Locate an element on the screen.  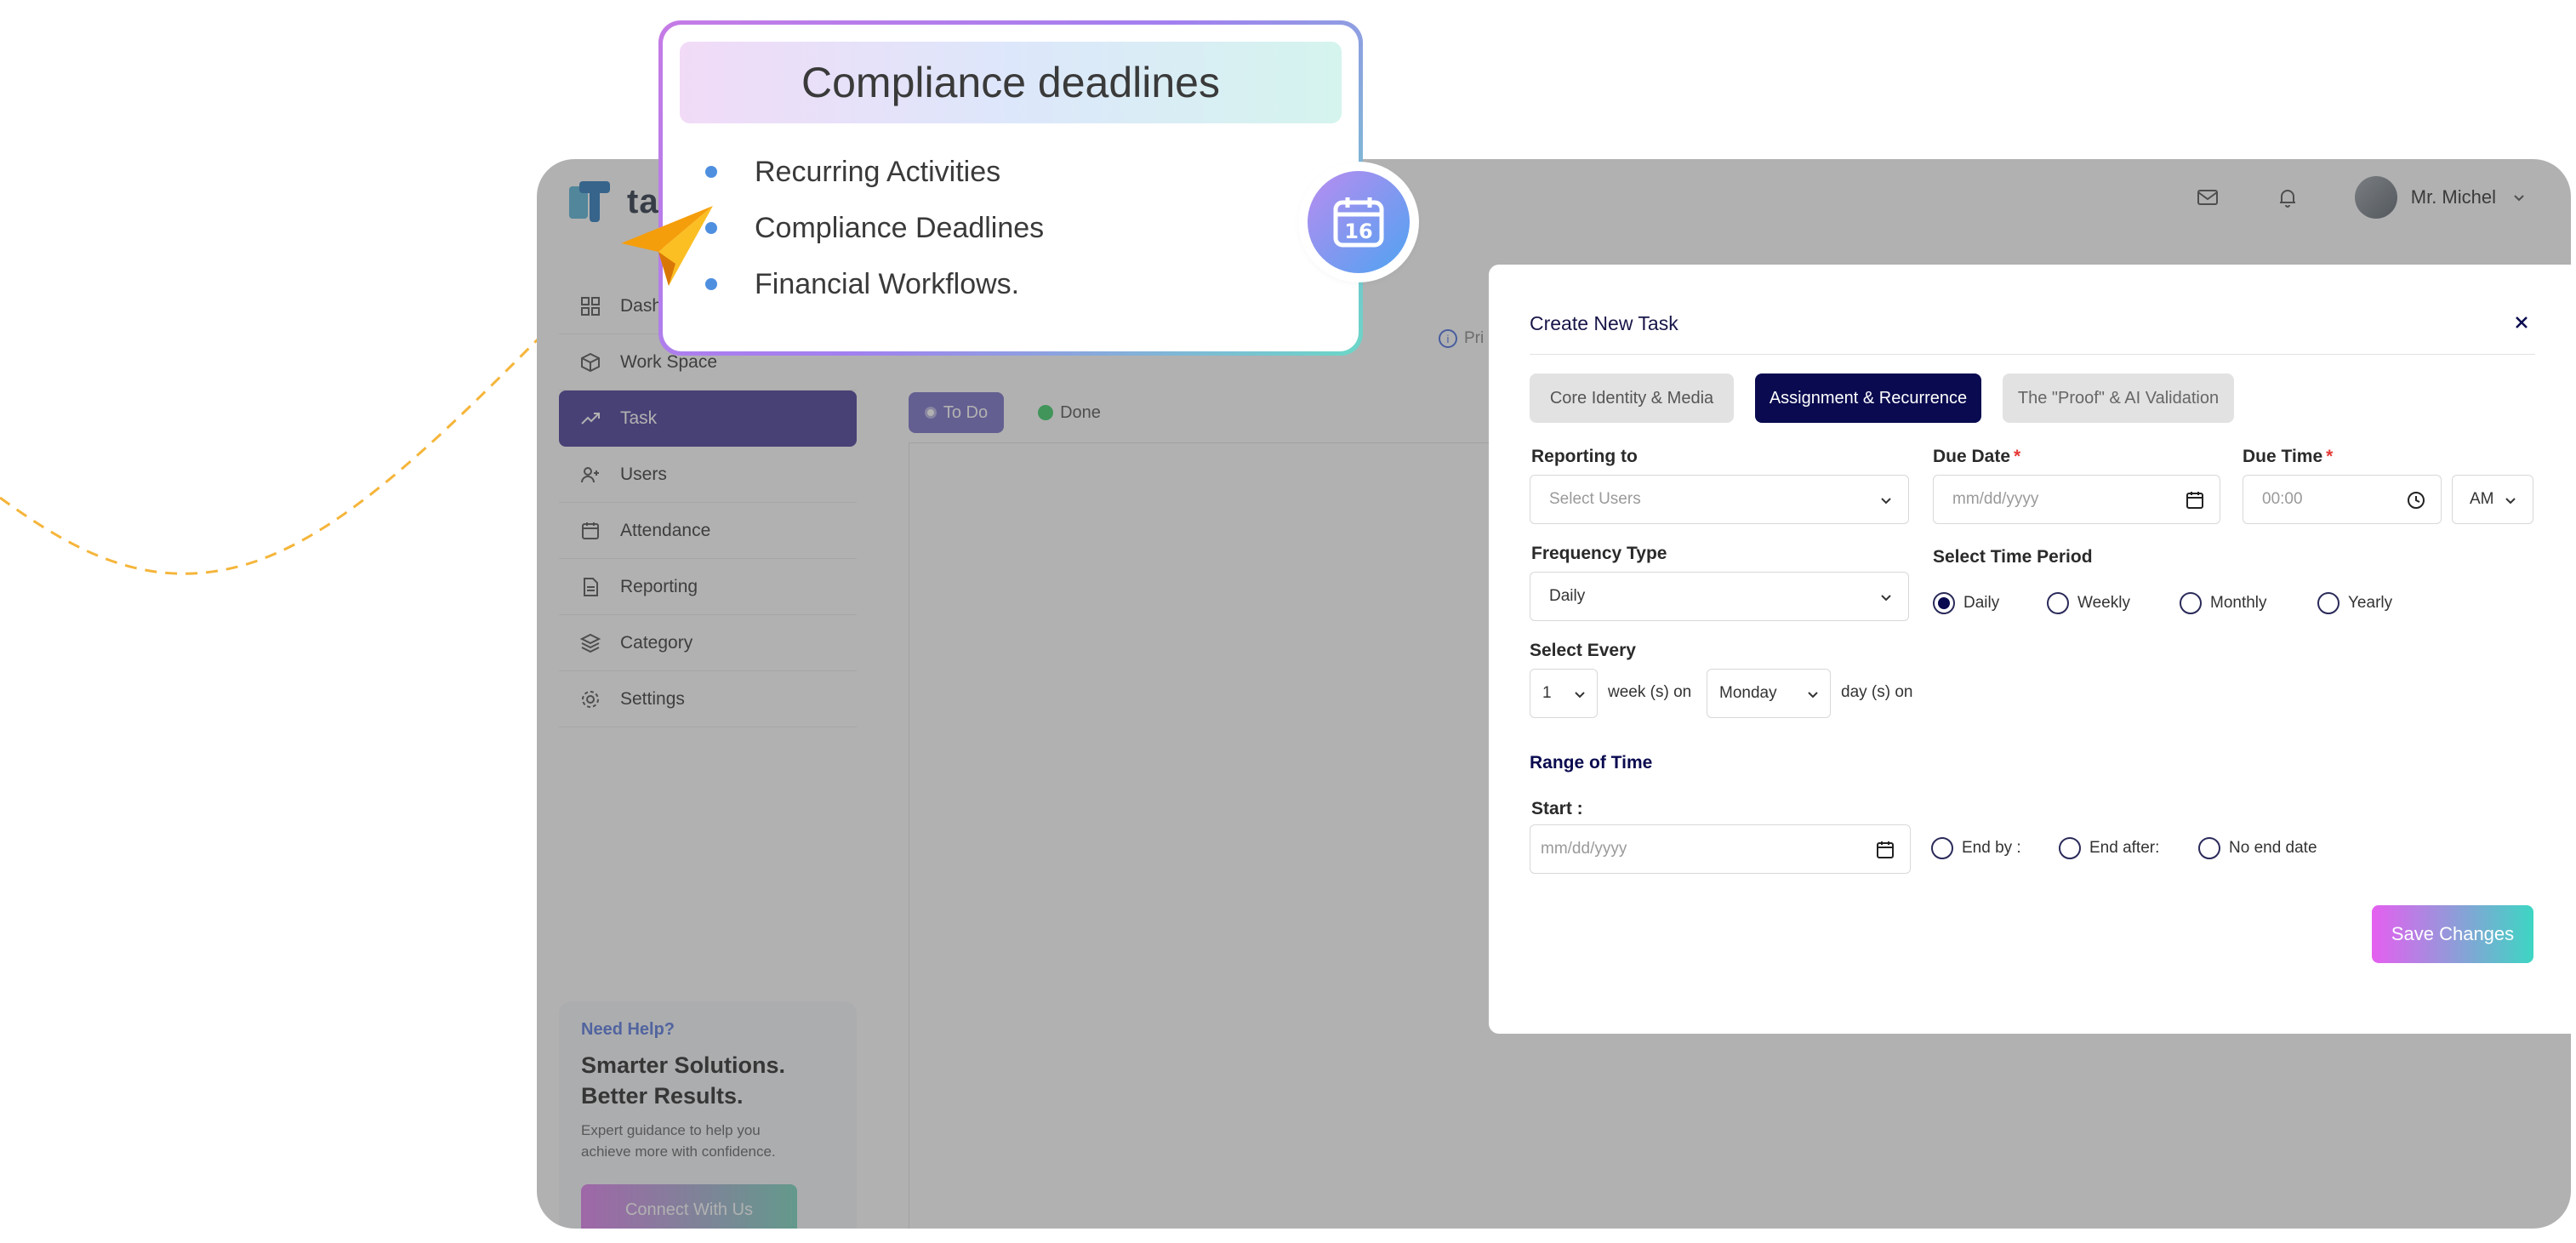
calendar-badge: 16 is located at coordinates (1359, 222).